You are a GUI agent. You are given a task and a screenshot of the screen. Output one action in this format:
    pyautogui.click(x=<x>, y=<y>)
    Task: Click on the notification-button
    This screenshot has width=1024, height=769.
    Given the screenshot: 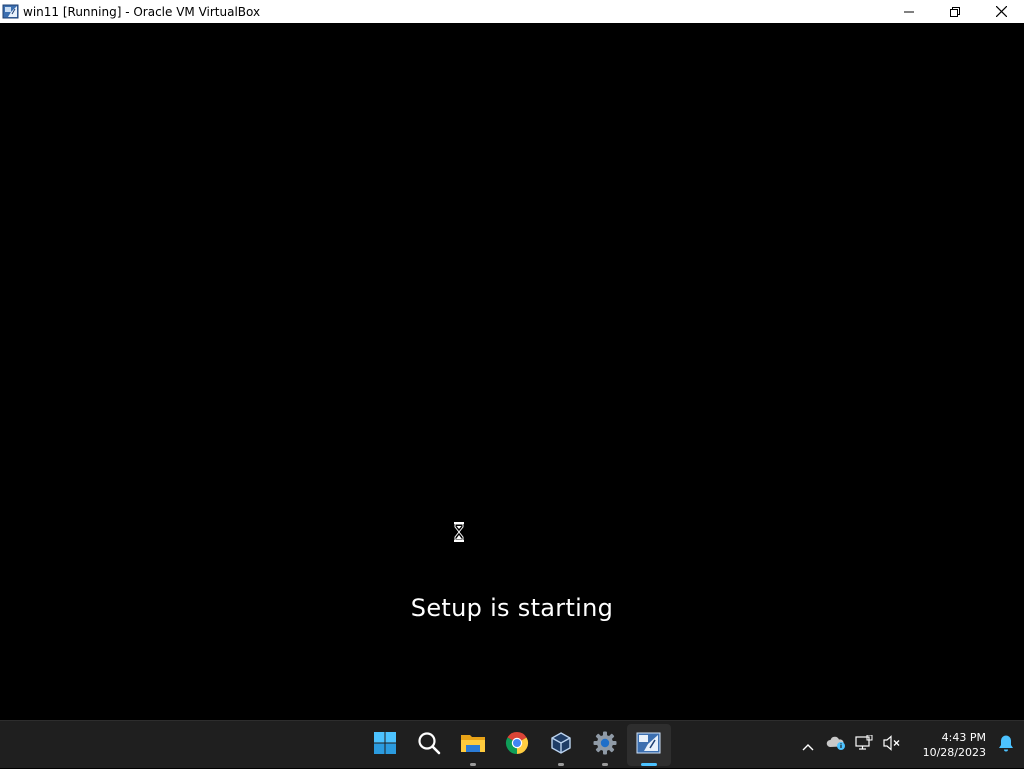 What is the action you would take?
    pyautogui.click(x=1006, y=745)
    